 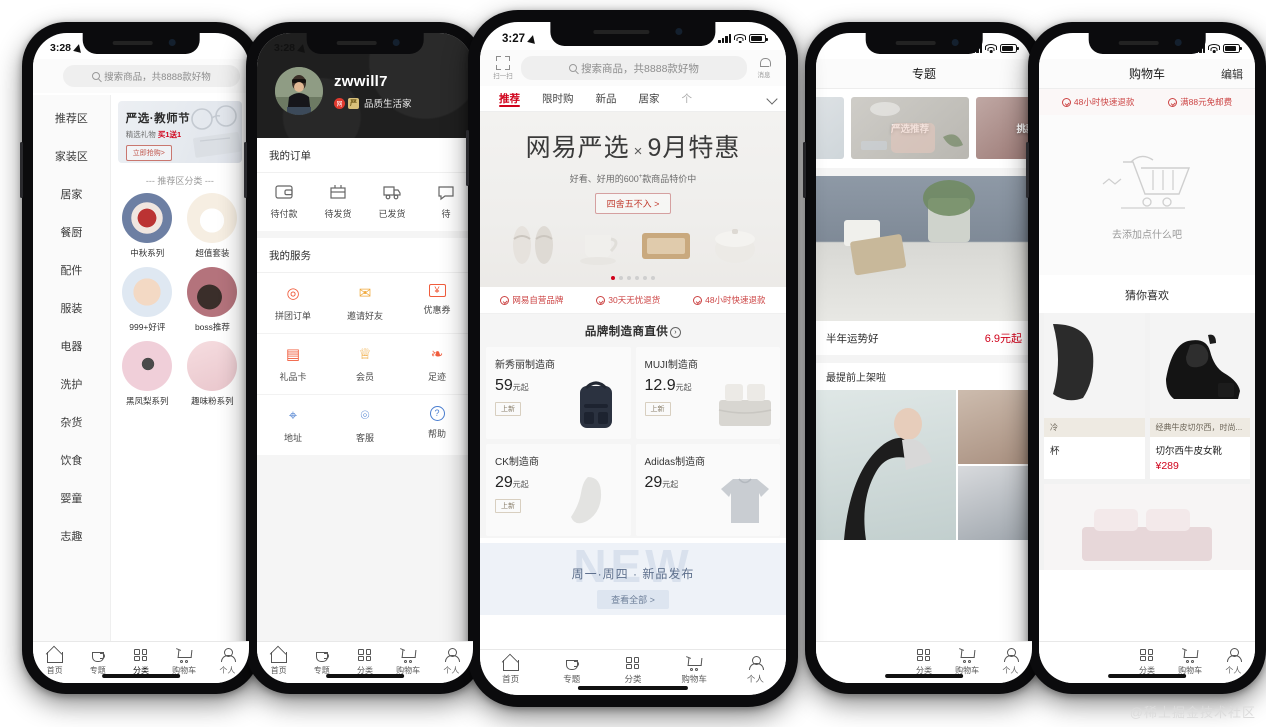 I want to click on topic-card: 严选推荐, so click(x=910, y=128).